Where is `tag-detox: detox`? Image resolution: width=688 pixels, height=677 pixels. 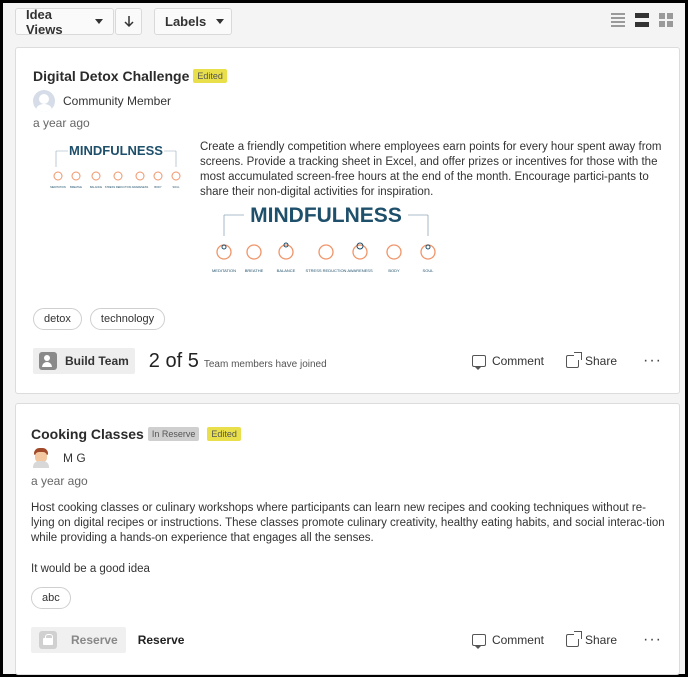 tag-detox: detox is located at coordinates (57, 319).